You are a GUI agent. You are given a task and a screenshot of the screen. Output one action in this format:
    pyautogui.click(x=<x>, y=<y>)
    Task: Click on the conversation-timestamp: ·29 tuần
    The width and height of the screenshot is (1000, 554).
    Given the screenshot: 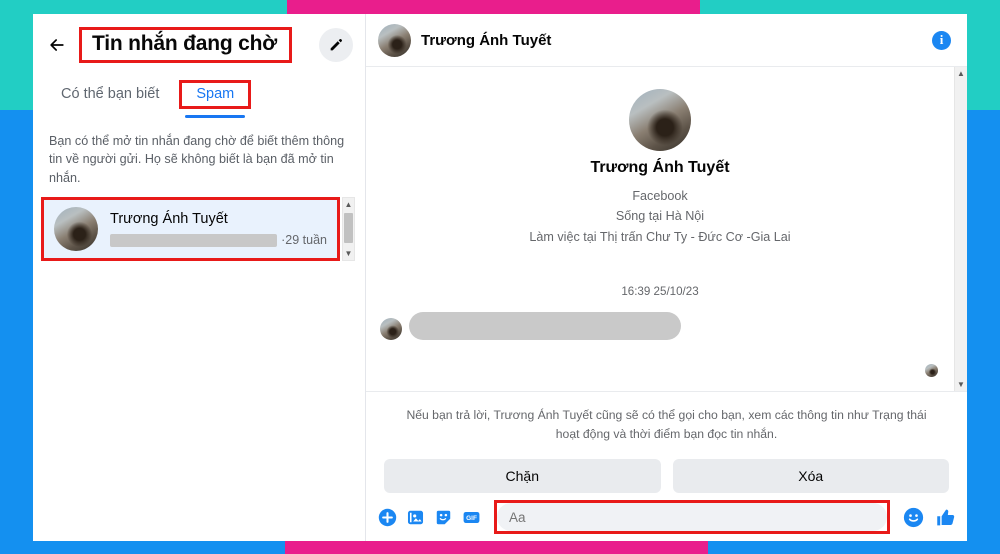 What is the action you would take?
    pyautogui.click(x=304, y=240)
    